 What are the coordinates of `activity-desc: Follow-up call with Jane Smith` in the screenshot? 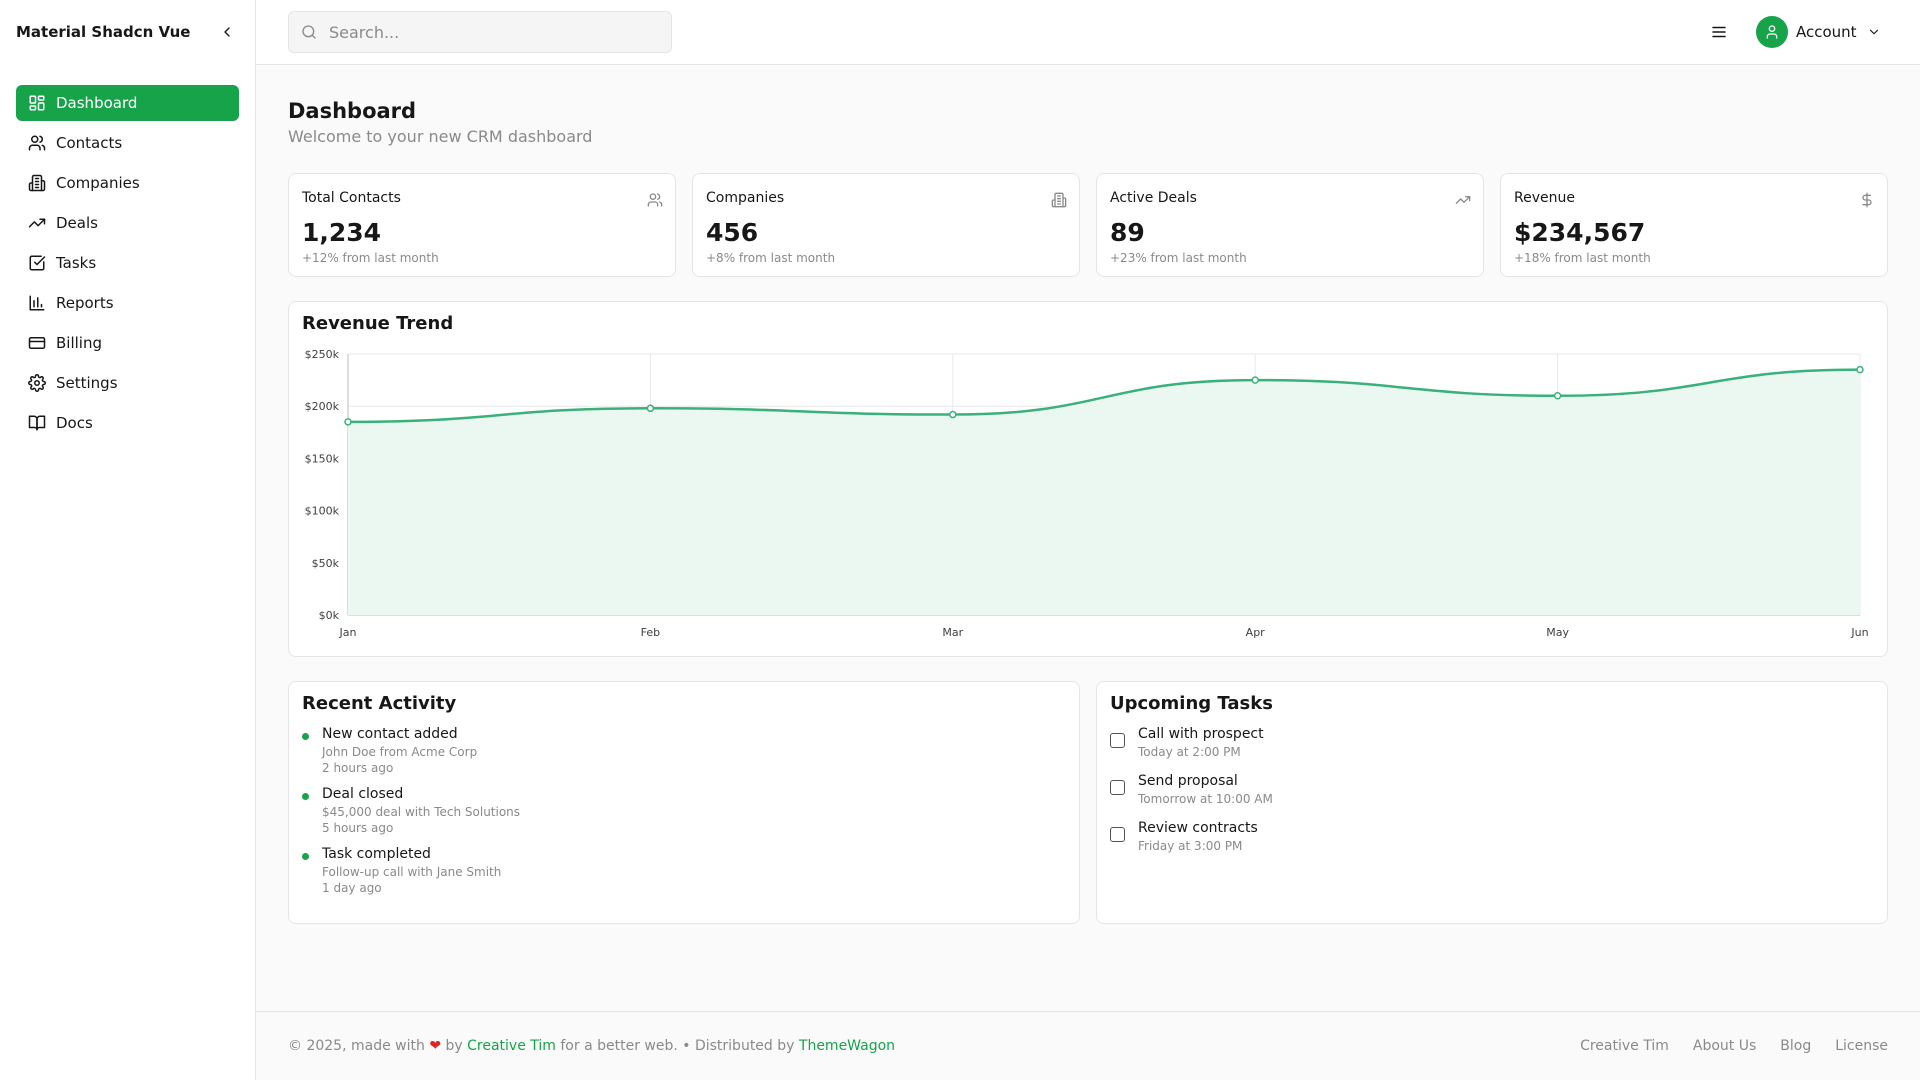 It's located at (412, 872).